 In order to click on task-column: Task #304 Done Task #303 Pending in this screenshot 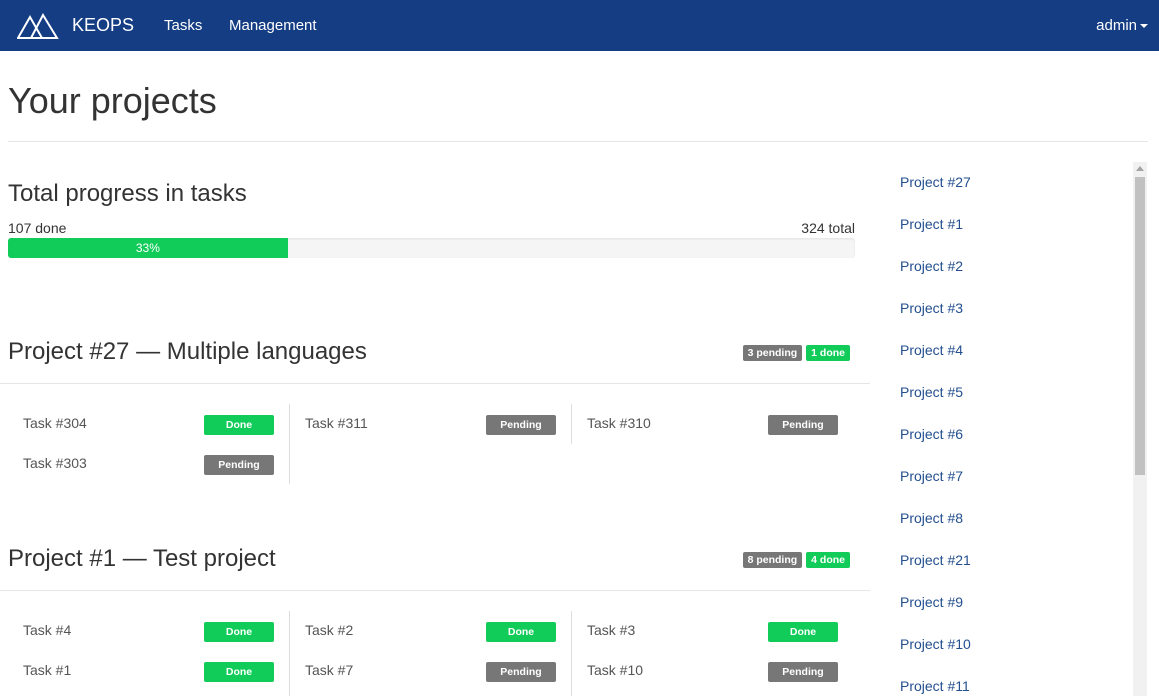, I will do `click(149, 444)`.